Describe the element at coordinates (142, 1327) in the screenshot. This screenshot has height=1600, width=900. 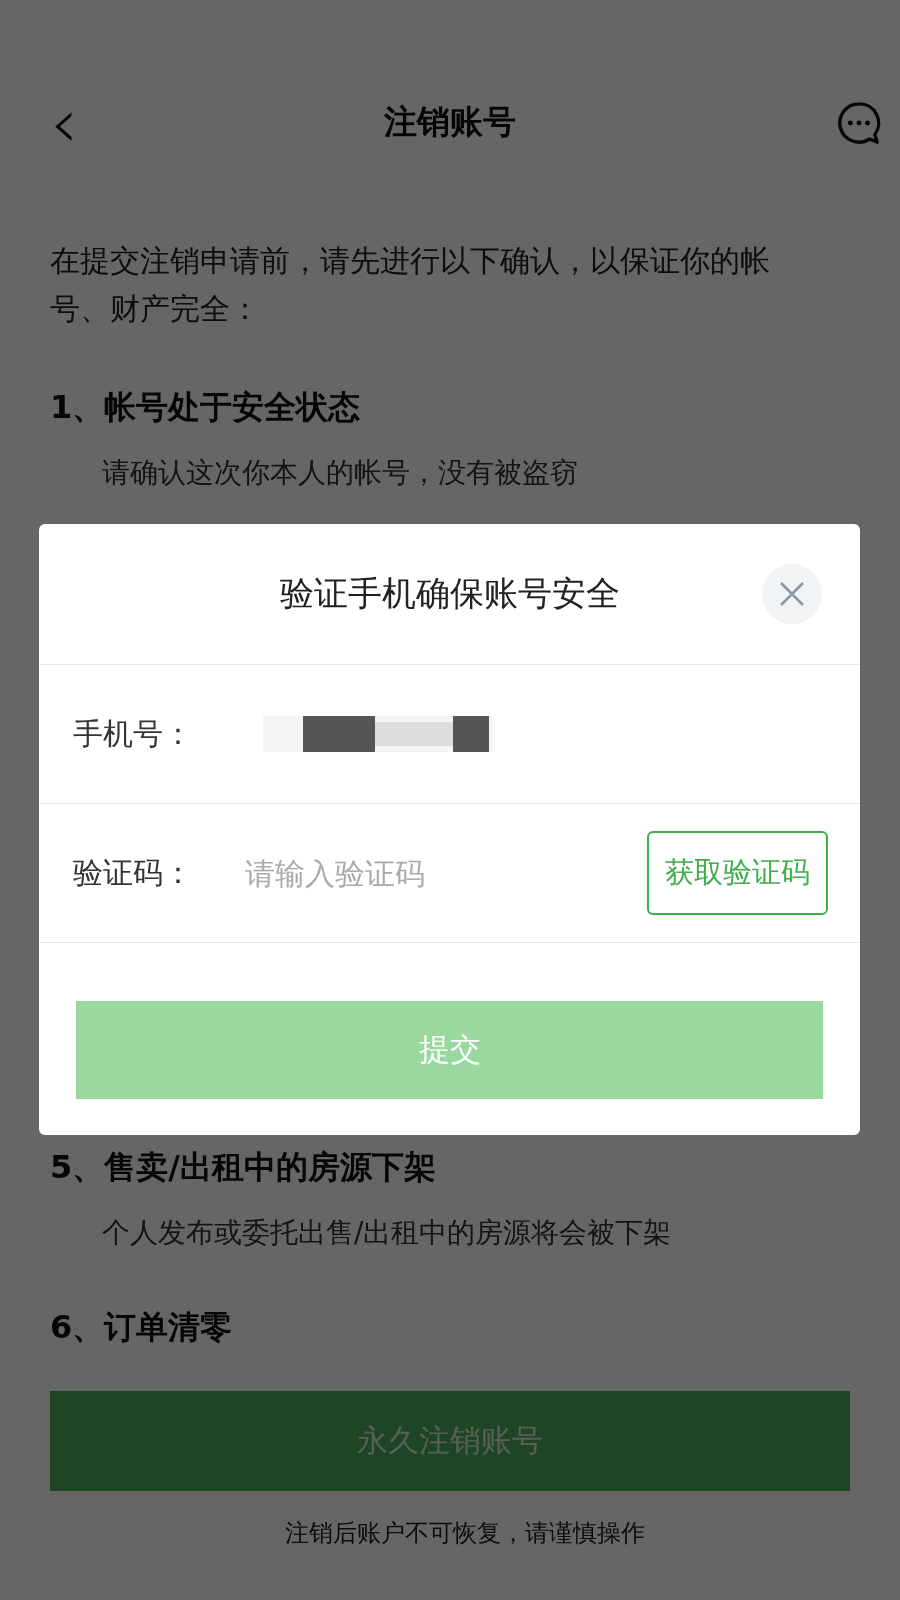
I see `condition-title: 6、订单清零` at that location.